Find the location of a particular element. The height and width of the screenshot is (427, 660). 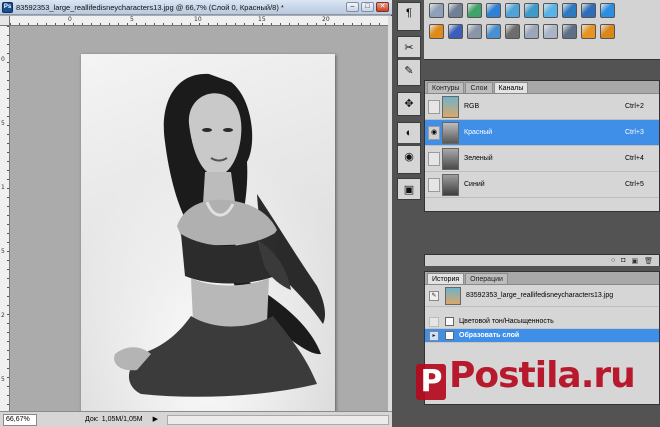

ruler-tick: 10 is located at coordinates (198, 19).